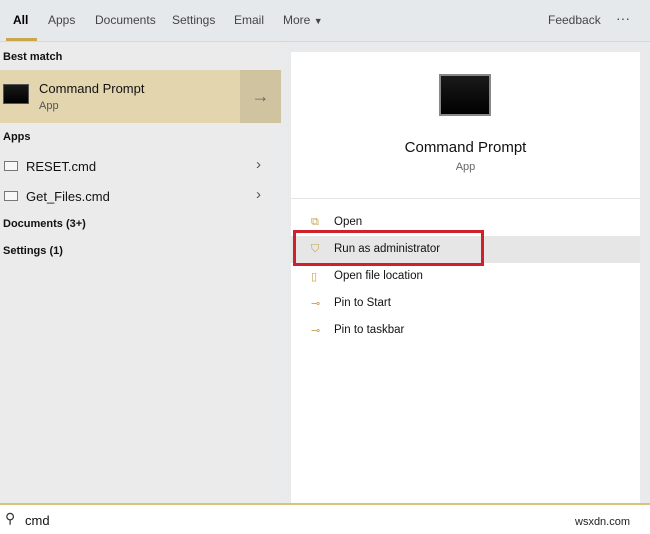  What do you see at coordinates (388, 248) in the screenshot?
I see `highlight-box` at bounding box center [388, 248].